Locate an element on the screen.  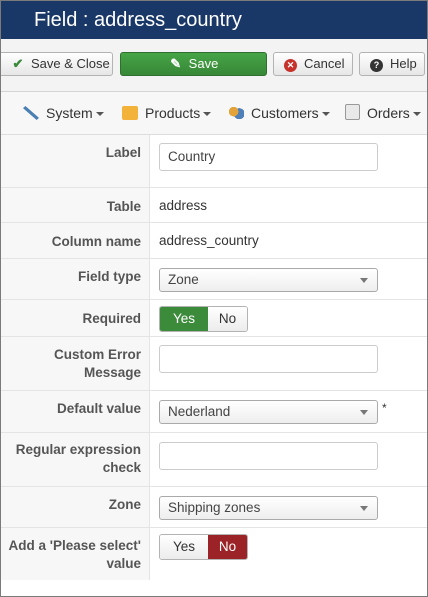
required-toggle: Yes No is located at coordinates (203, 319).